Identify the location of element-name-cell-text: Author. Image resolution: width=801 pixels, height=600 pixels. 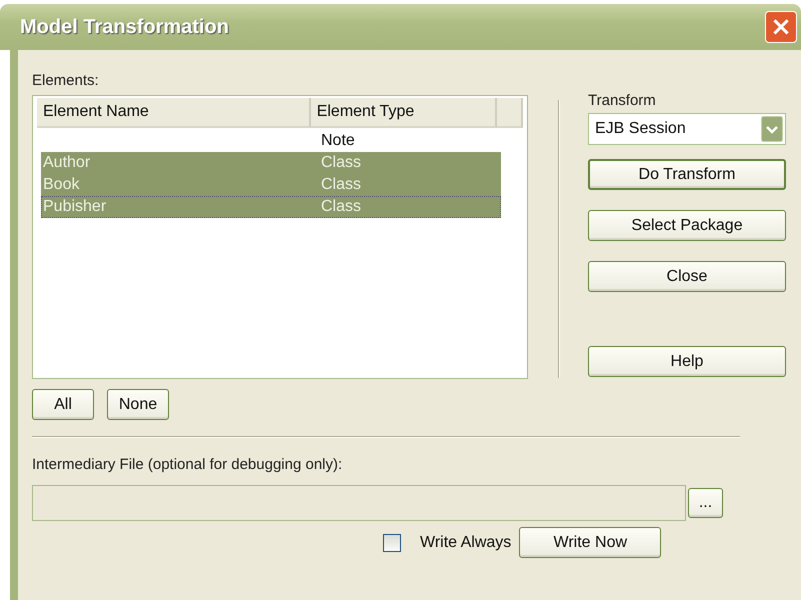
(67, 163).